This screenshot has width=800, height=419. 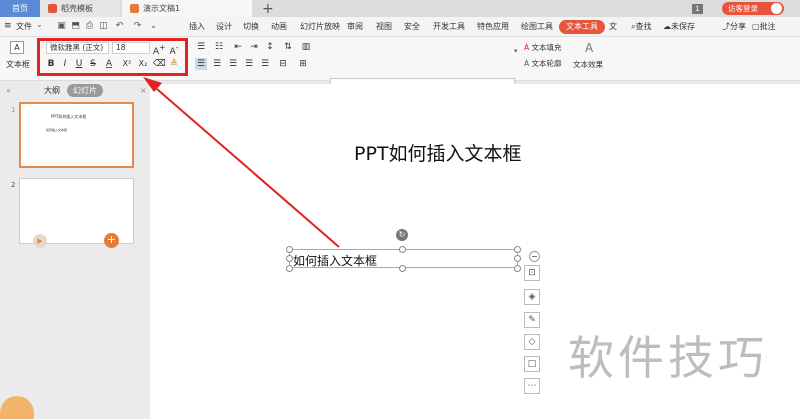 What do you see at coordinates (244, 165) in the screenshot?
I see `arrow-line` at bounding box center [244, 165].